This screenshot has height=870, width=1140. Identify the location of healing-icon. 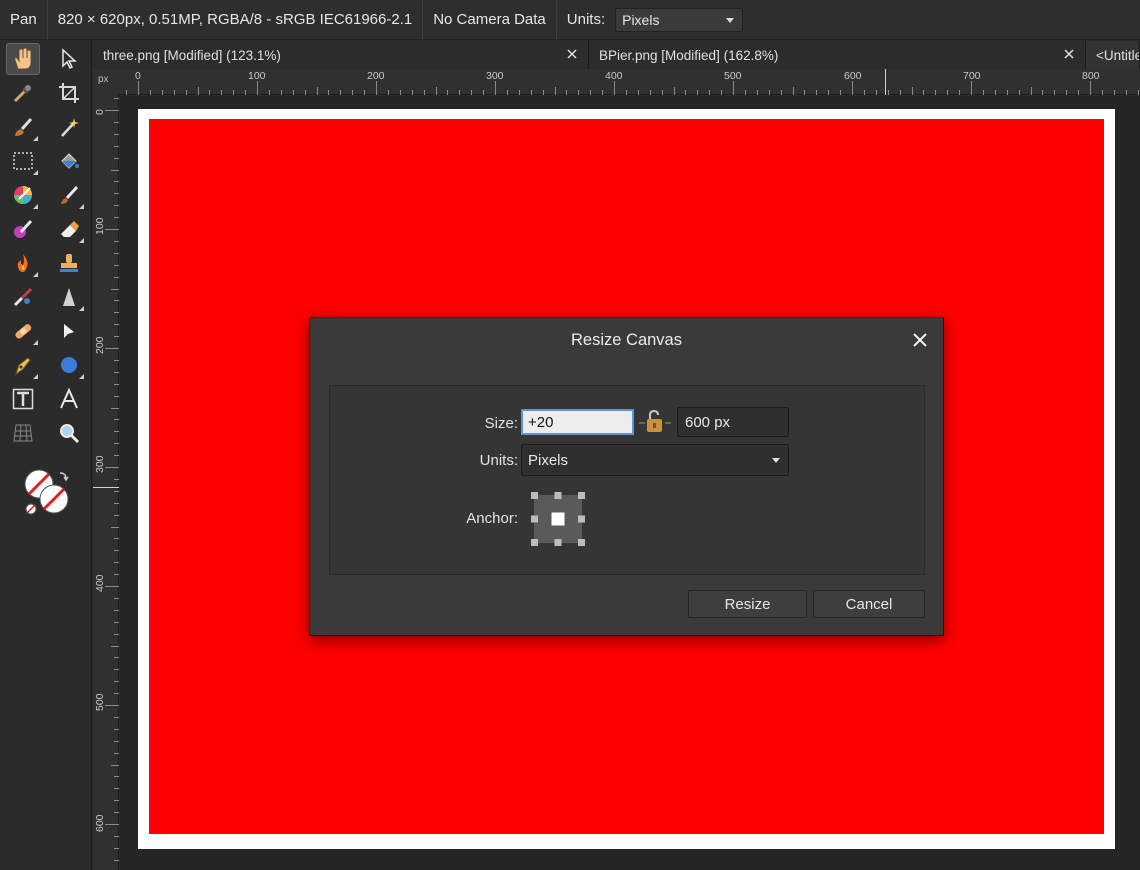
(23, 331).